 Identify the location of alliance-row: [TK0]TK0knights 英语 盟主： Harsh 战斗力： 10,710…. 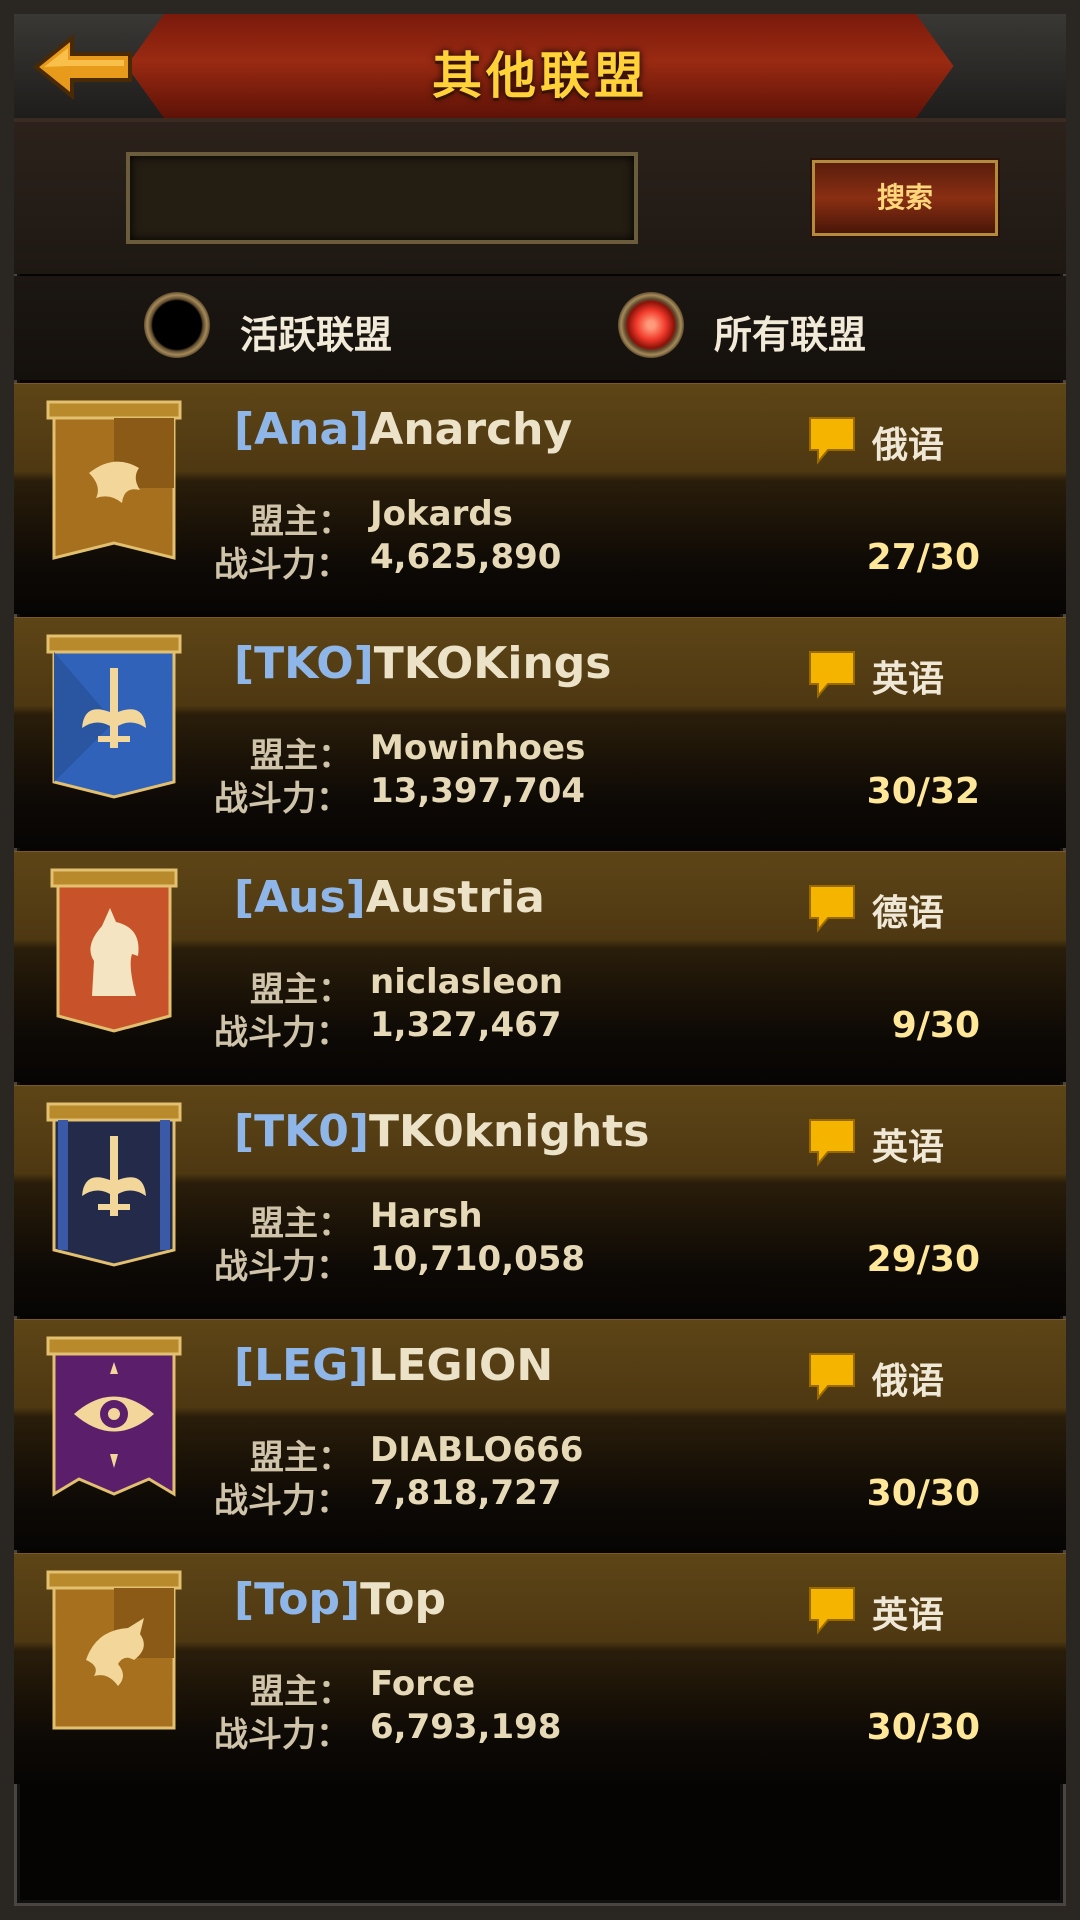
(540, 1200).